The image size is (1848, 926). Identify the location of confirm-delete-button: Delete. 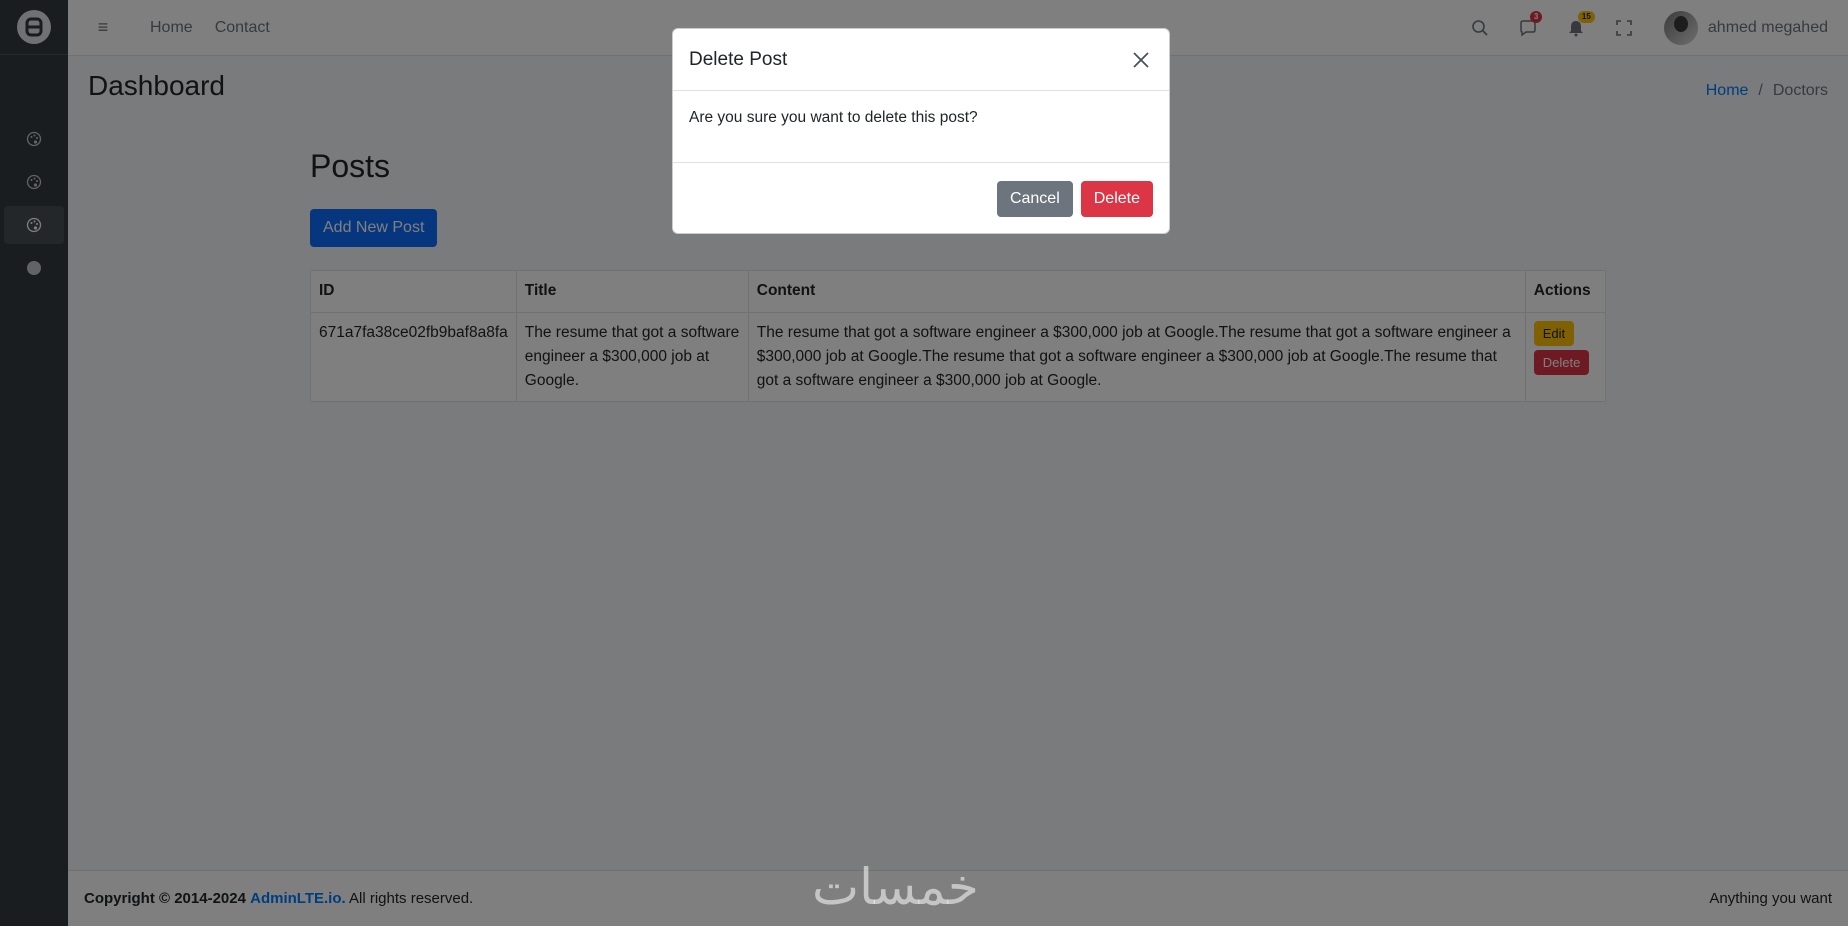
(1116, 199).